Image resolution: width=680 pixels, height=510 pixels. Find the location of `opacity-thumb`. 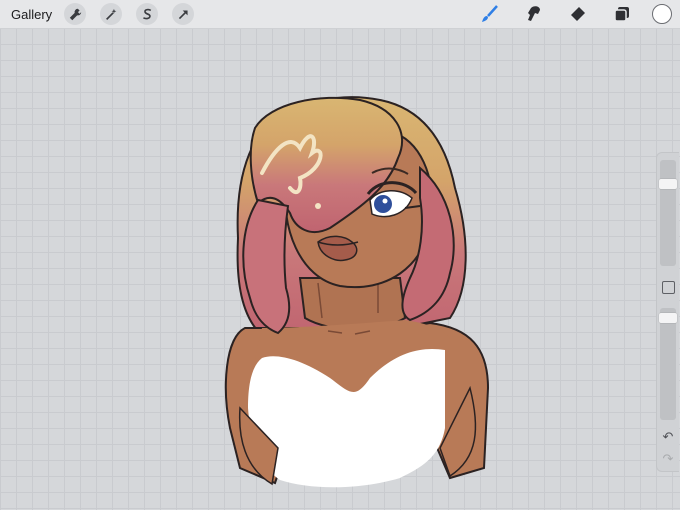

opacity-thumb is located at coordinates (668, 318).